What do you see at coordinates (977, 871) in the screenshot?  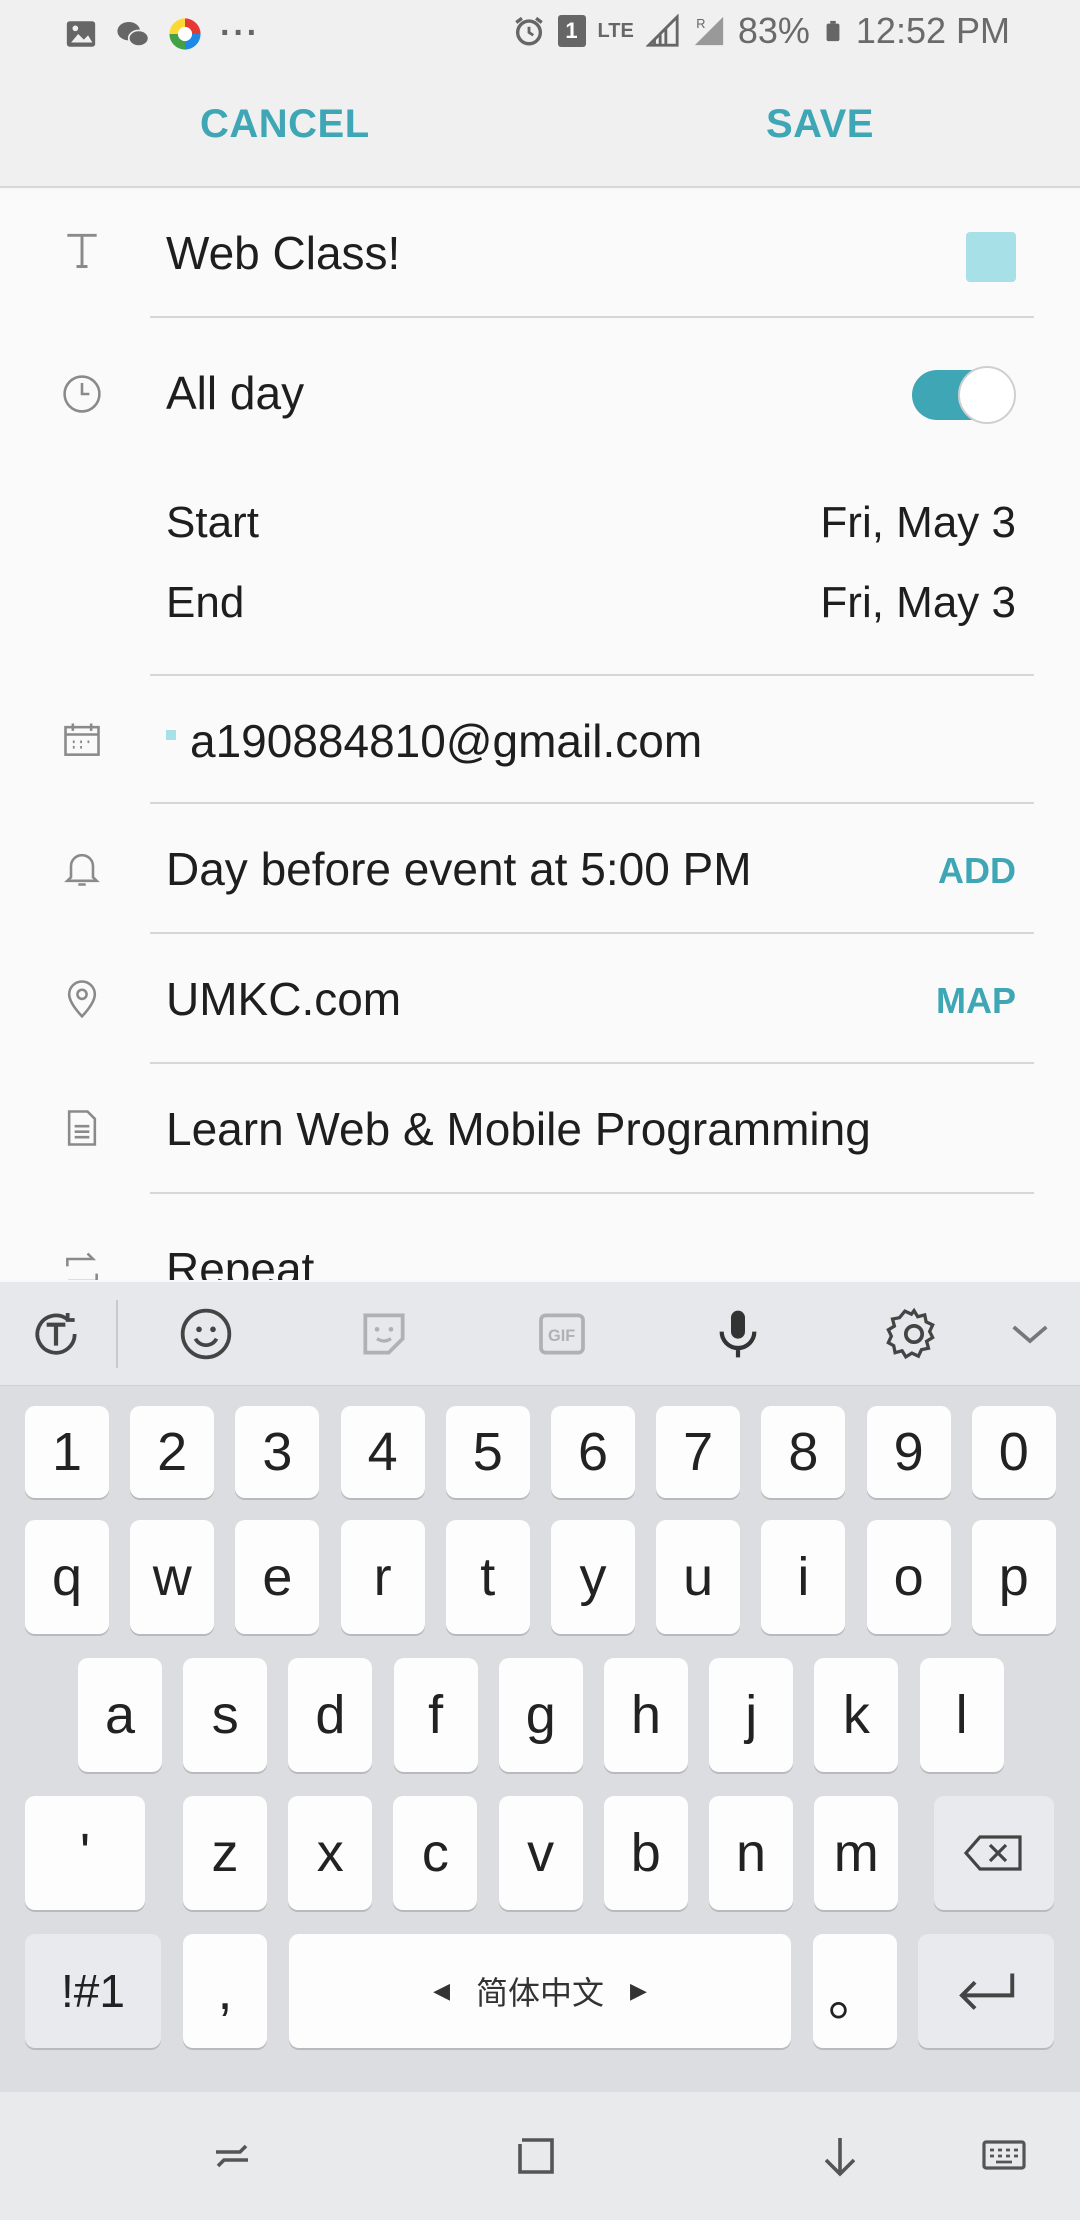 I see `add-reminder-button: ADD` at bounding box center [977, 871].